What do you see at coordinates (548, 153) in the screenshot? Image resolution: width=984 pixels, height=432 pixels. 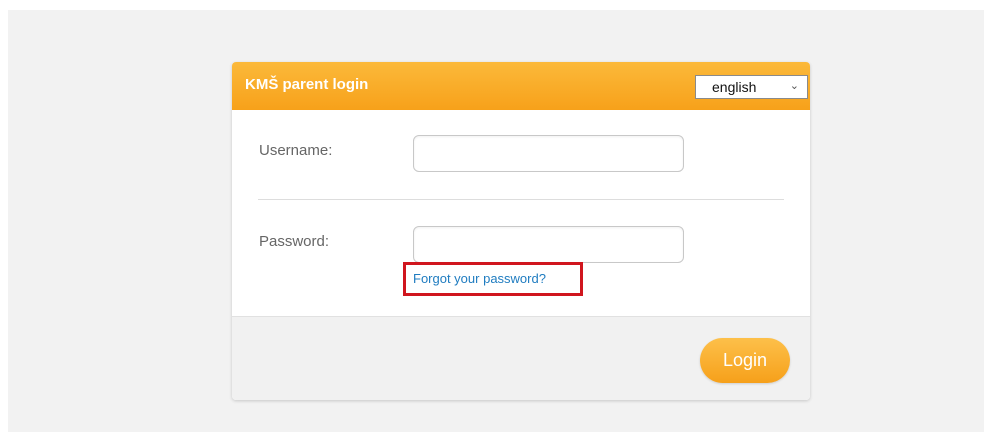 I see `username-input` at bounding box center [548, 153].